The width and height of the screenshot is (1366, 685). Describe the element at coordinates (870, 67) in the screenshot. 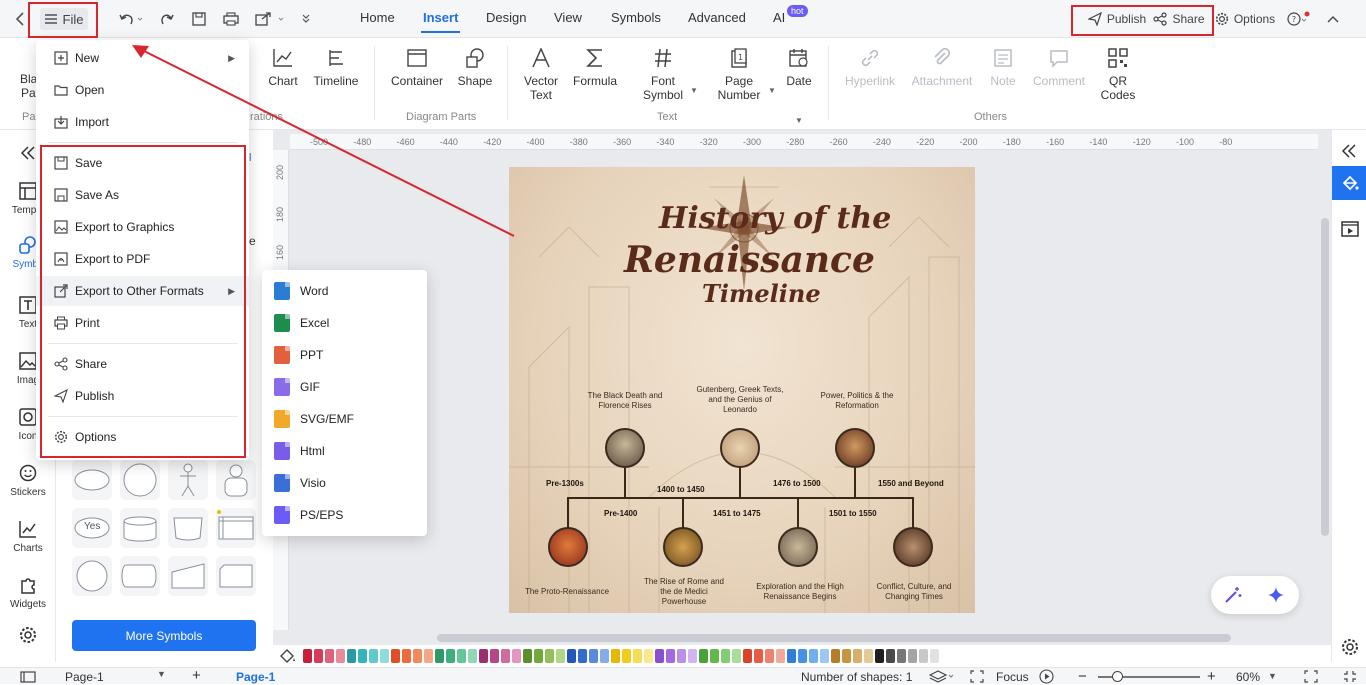

I see `hyperlink-button: Hyperlink` at that location.